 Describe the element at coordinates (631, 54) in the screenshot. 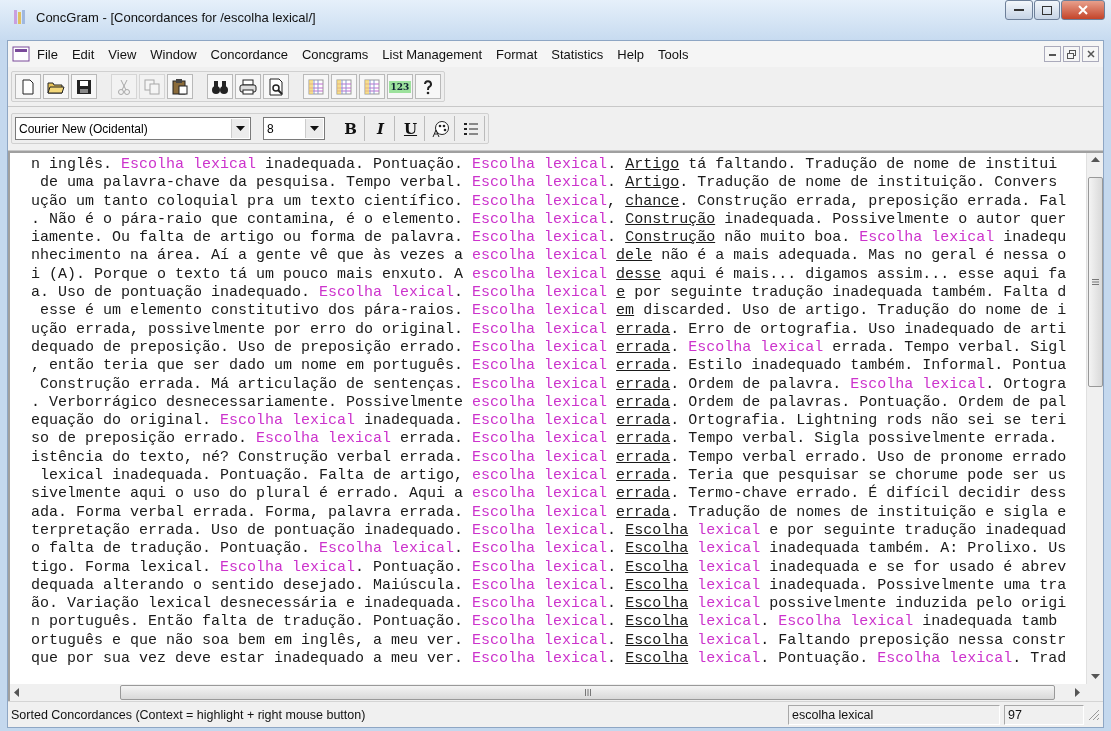

I see `menu-item: Help` at that location.